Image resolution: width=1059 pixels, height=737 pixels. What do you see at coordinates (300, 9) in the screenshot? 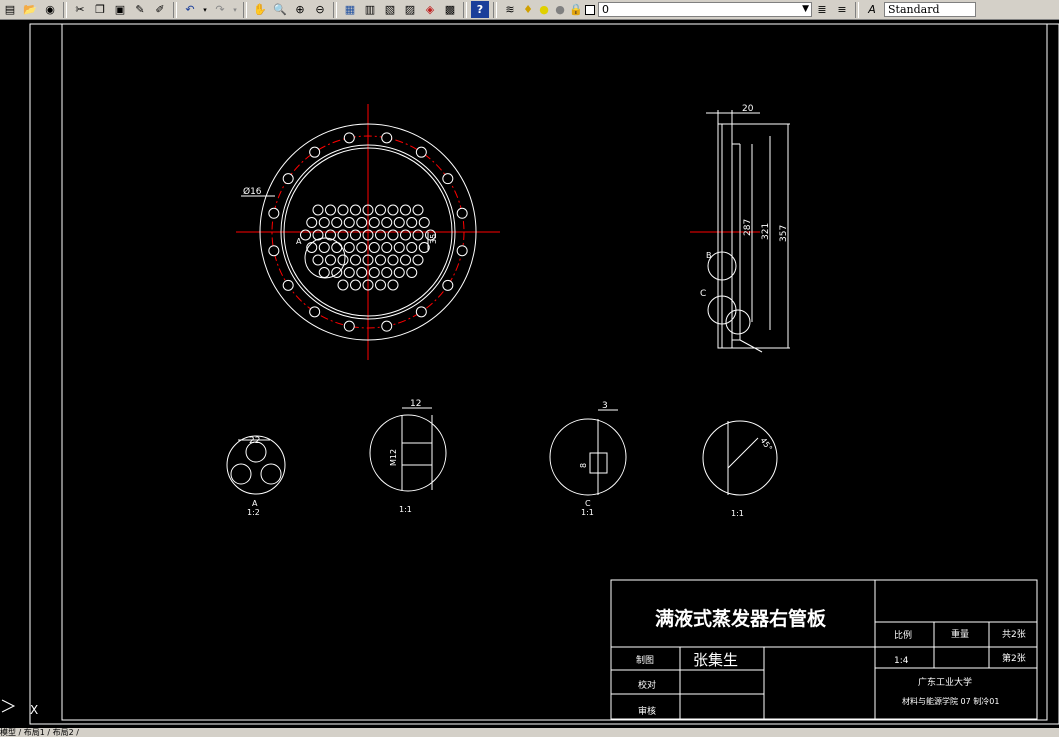
I see `zoom-window-icon: ⊕` at bounding box center [300, 9].